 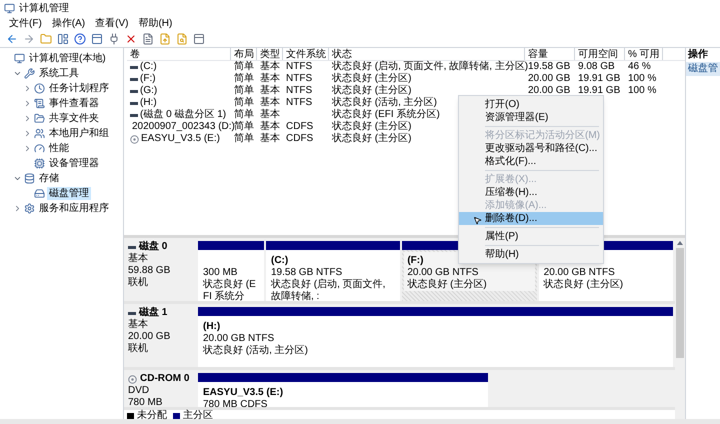 What do you see at coordinates (549, 67) in the screenshot?
I see `table-cell: 19.58 GB` at bounding box center [549, 67].